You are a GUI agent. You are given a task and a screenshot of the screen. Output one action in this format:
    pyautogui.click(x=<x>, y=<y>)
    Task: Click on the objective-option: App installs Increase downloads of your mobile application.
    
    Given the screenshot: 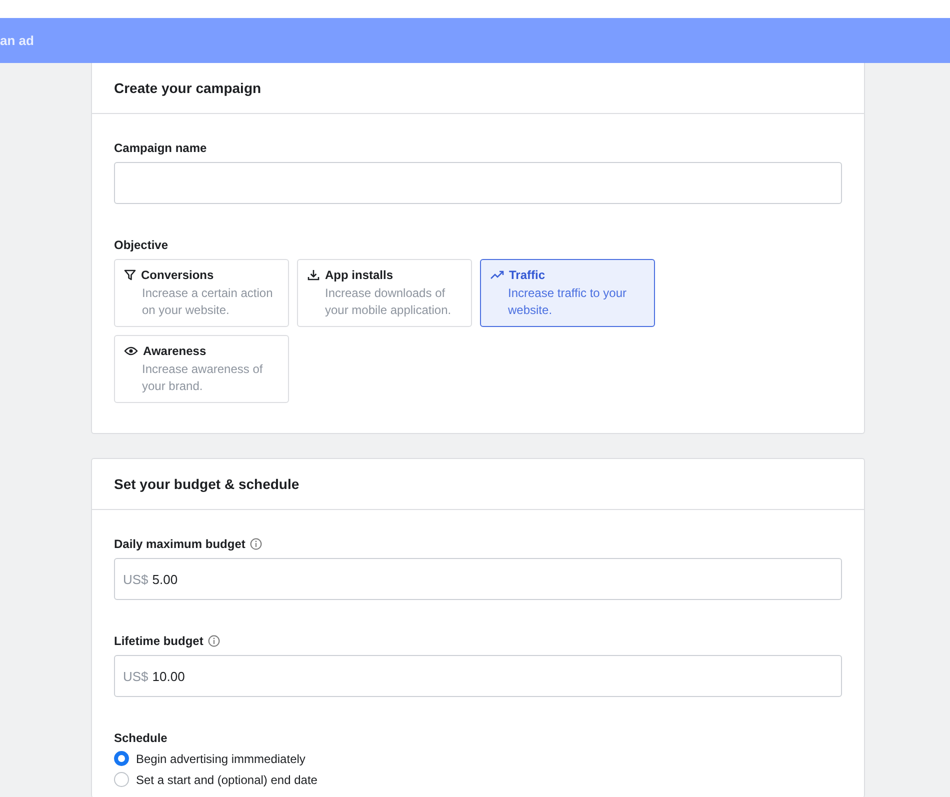 What is the action you would take?
    pyautogui.click(x=384, y=293)
    